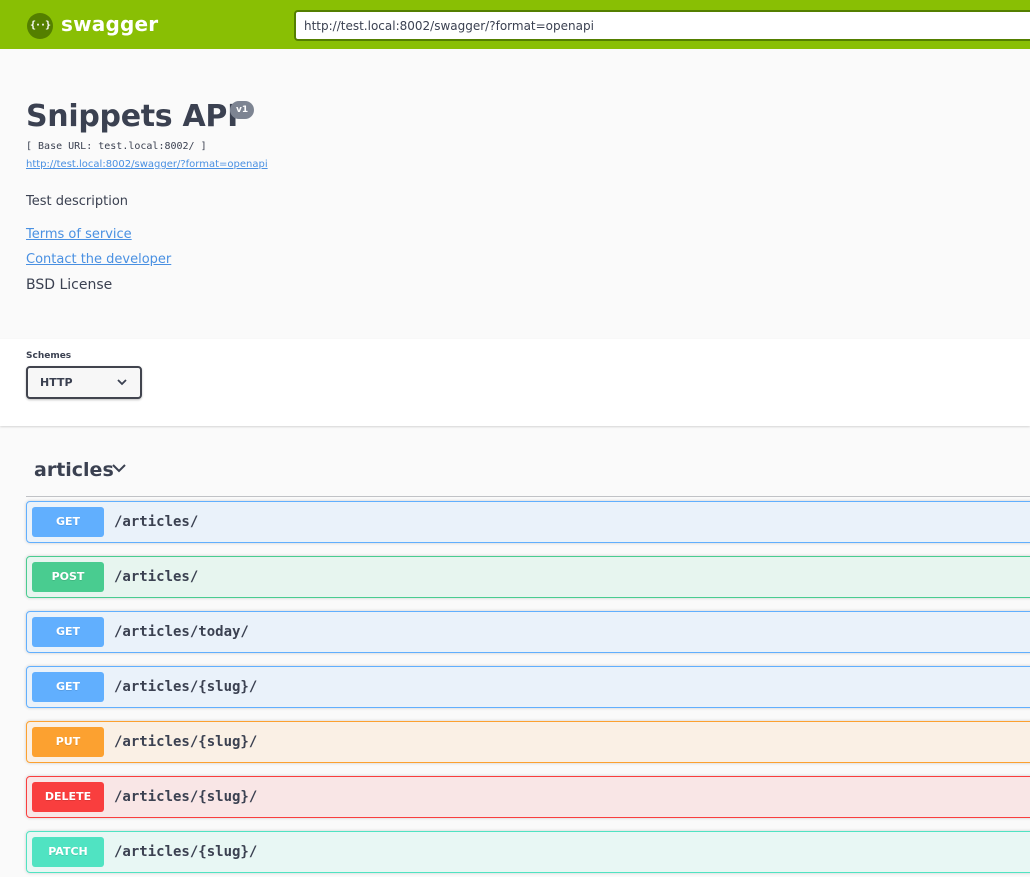 This screenshot has width=1030, height=877. Describe the element at coordinates (98, 259) in the screenshot. I see `contact-developer-link: Contact the developer` at that location.